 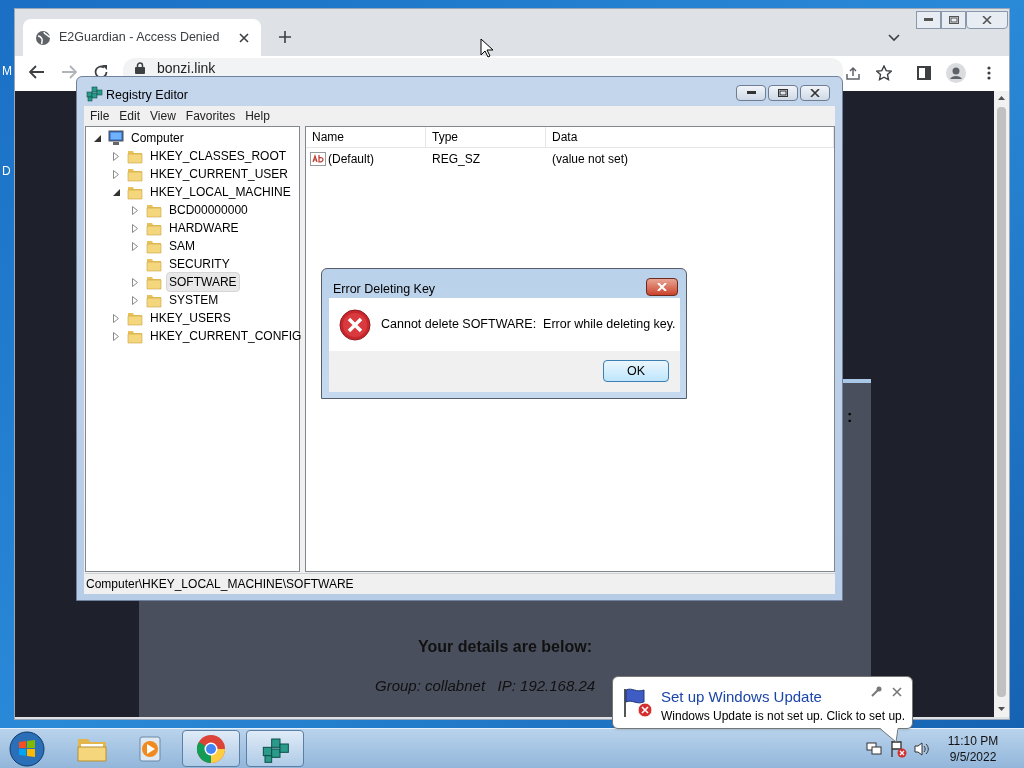 I want to click on window-title: Registry Editor, so click(x=147, y=95).